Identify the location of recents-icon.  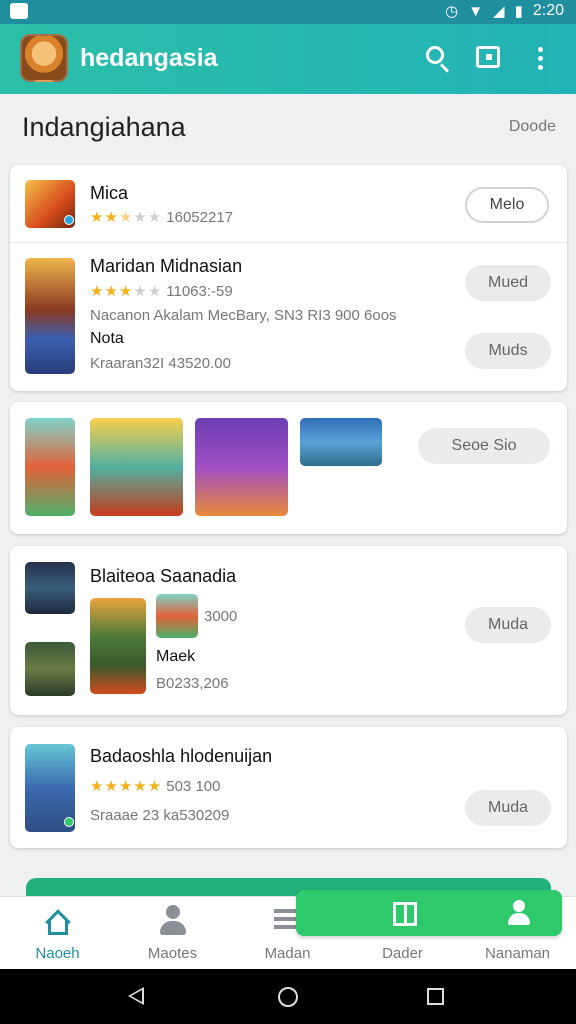
(435, 996).